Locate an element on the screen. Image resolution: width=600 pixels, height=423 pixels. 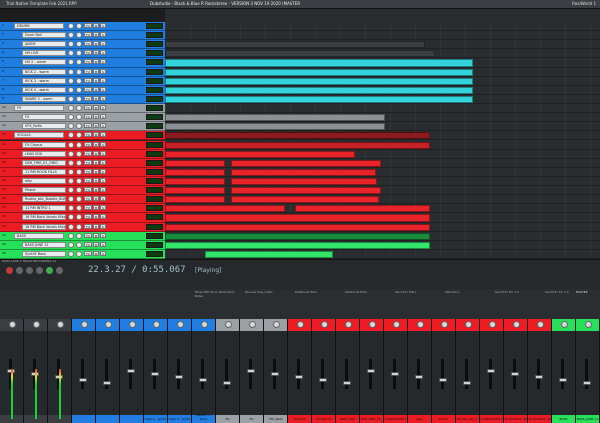
mixer-strip: DSH_FIRE_01_ is located at coordinates (372, 371).